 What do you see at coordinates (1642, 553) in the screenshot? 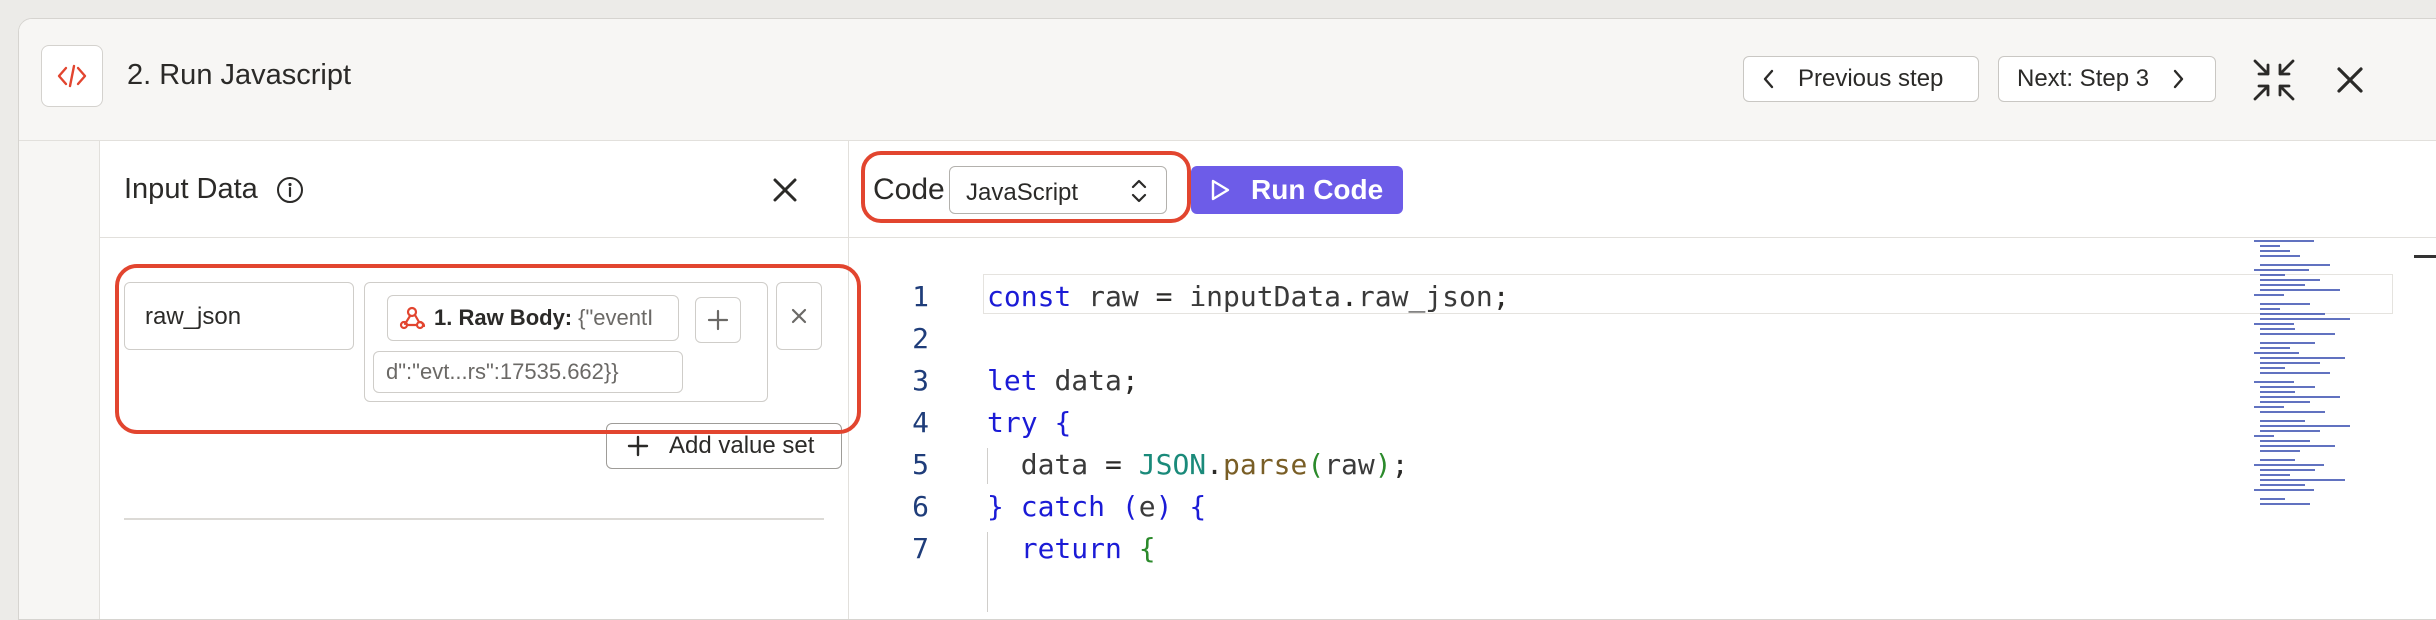
I see `code-line: 7 return {` at bounding box center [1642, 553].